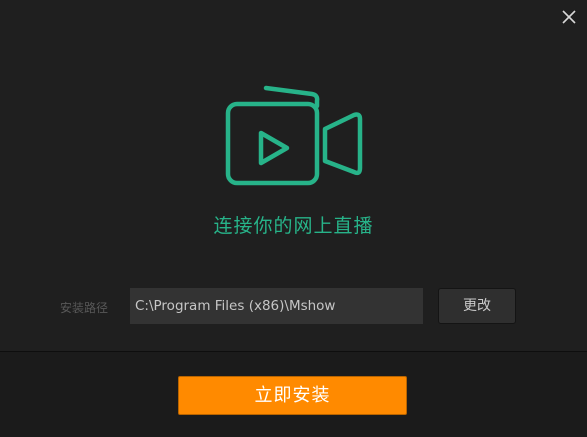  Describe the element at coordinates (276, 306) in the screenshot. I see `install-path-input` at that location.